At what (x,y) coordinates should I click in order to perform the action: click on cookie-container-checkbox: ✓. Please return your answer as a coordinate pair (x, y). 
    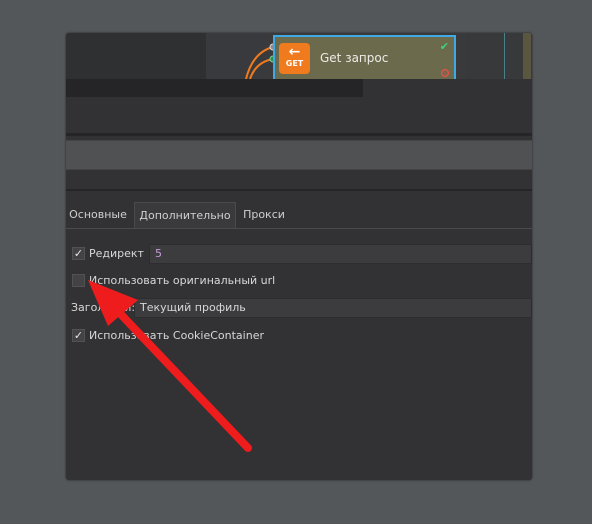
    Looking at the image, I should click on (78, 335).